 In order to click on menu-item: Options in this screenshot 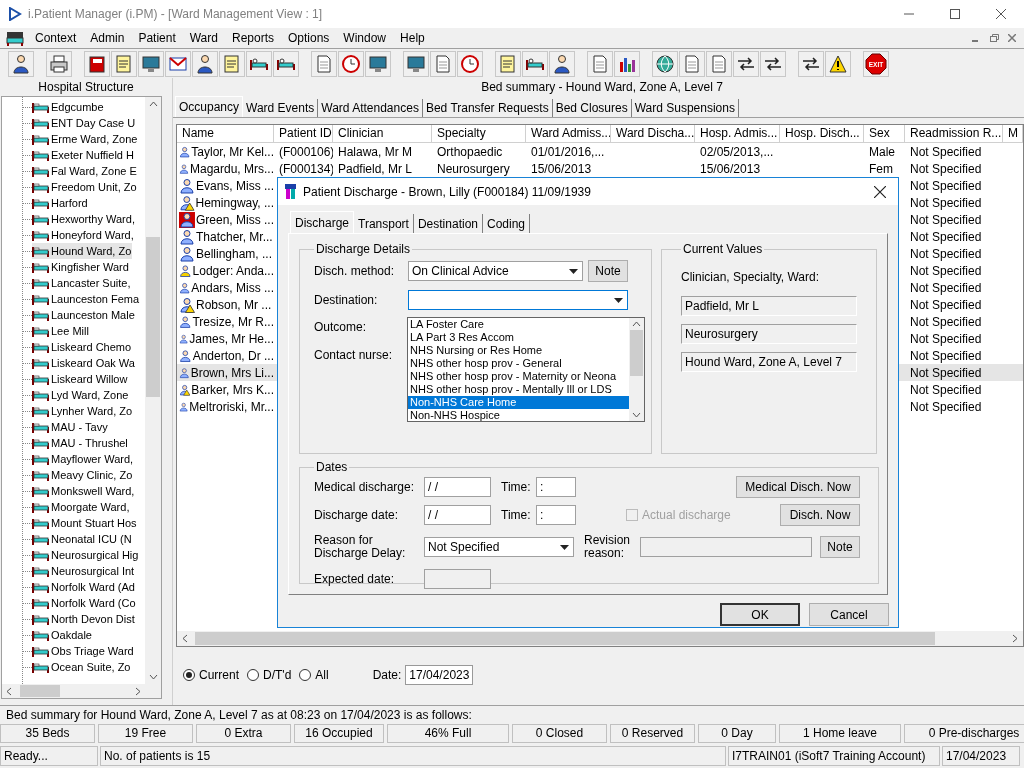, I will do `click(309, 38)`.